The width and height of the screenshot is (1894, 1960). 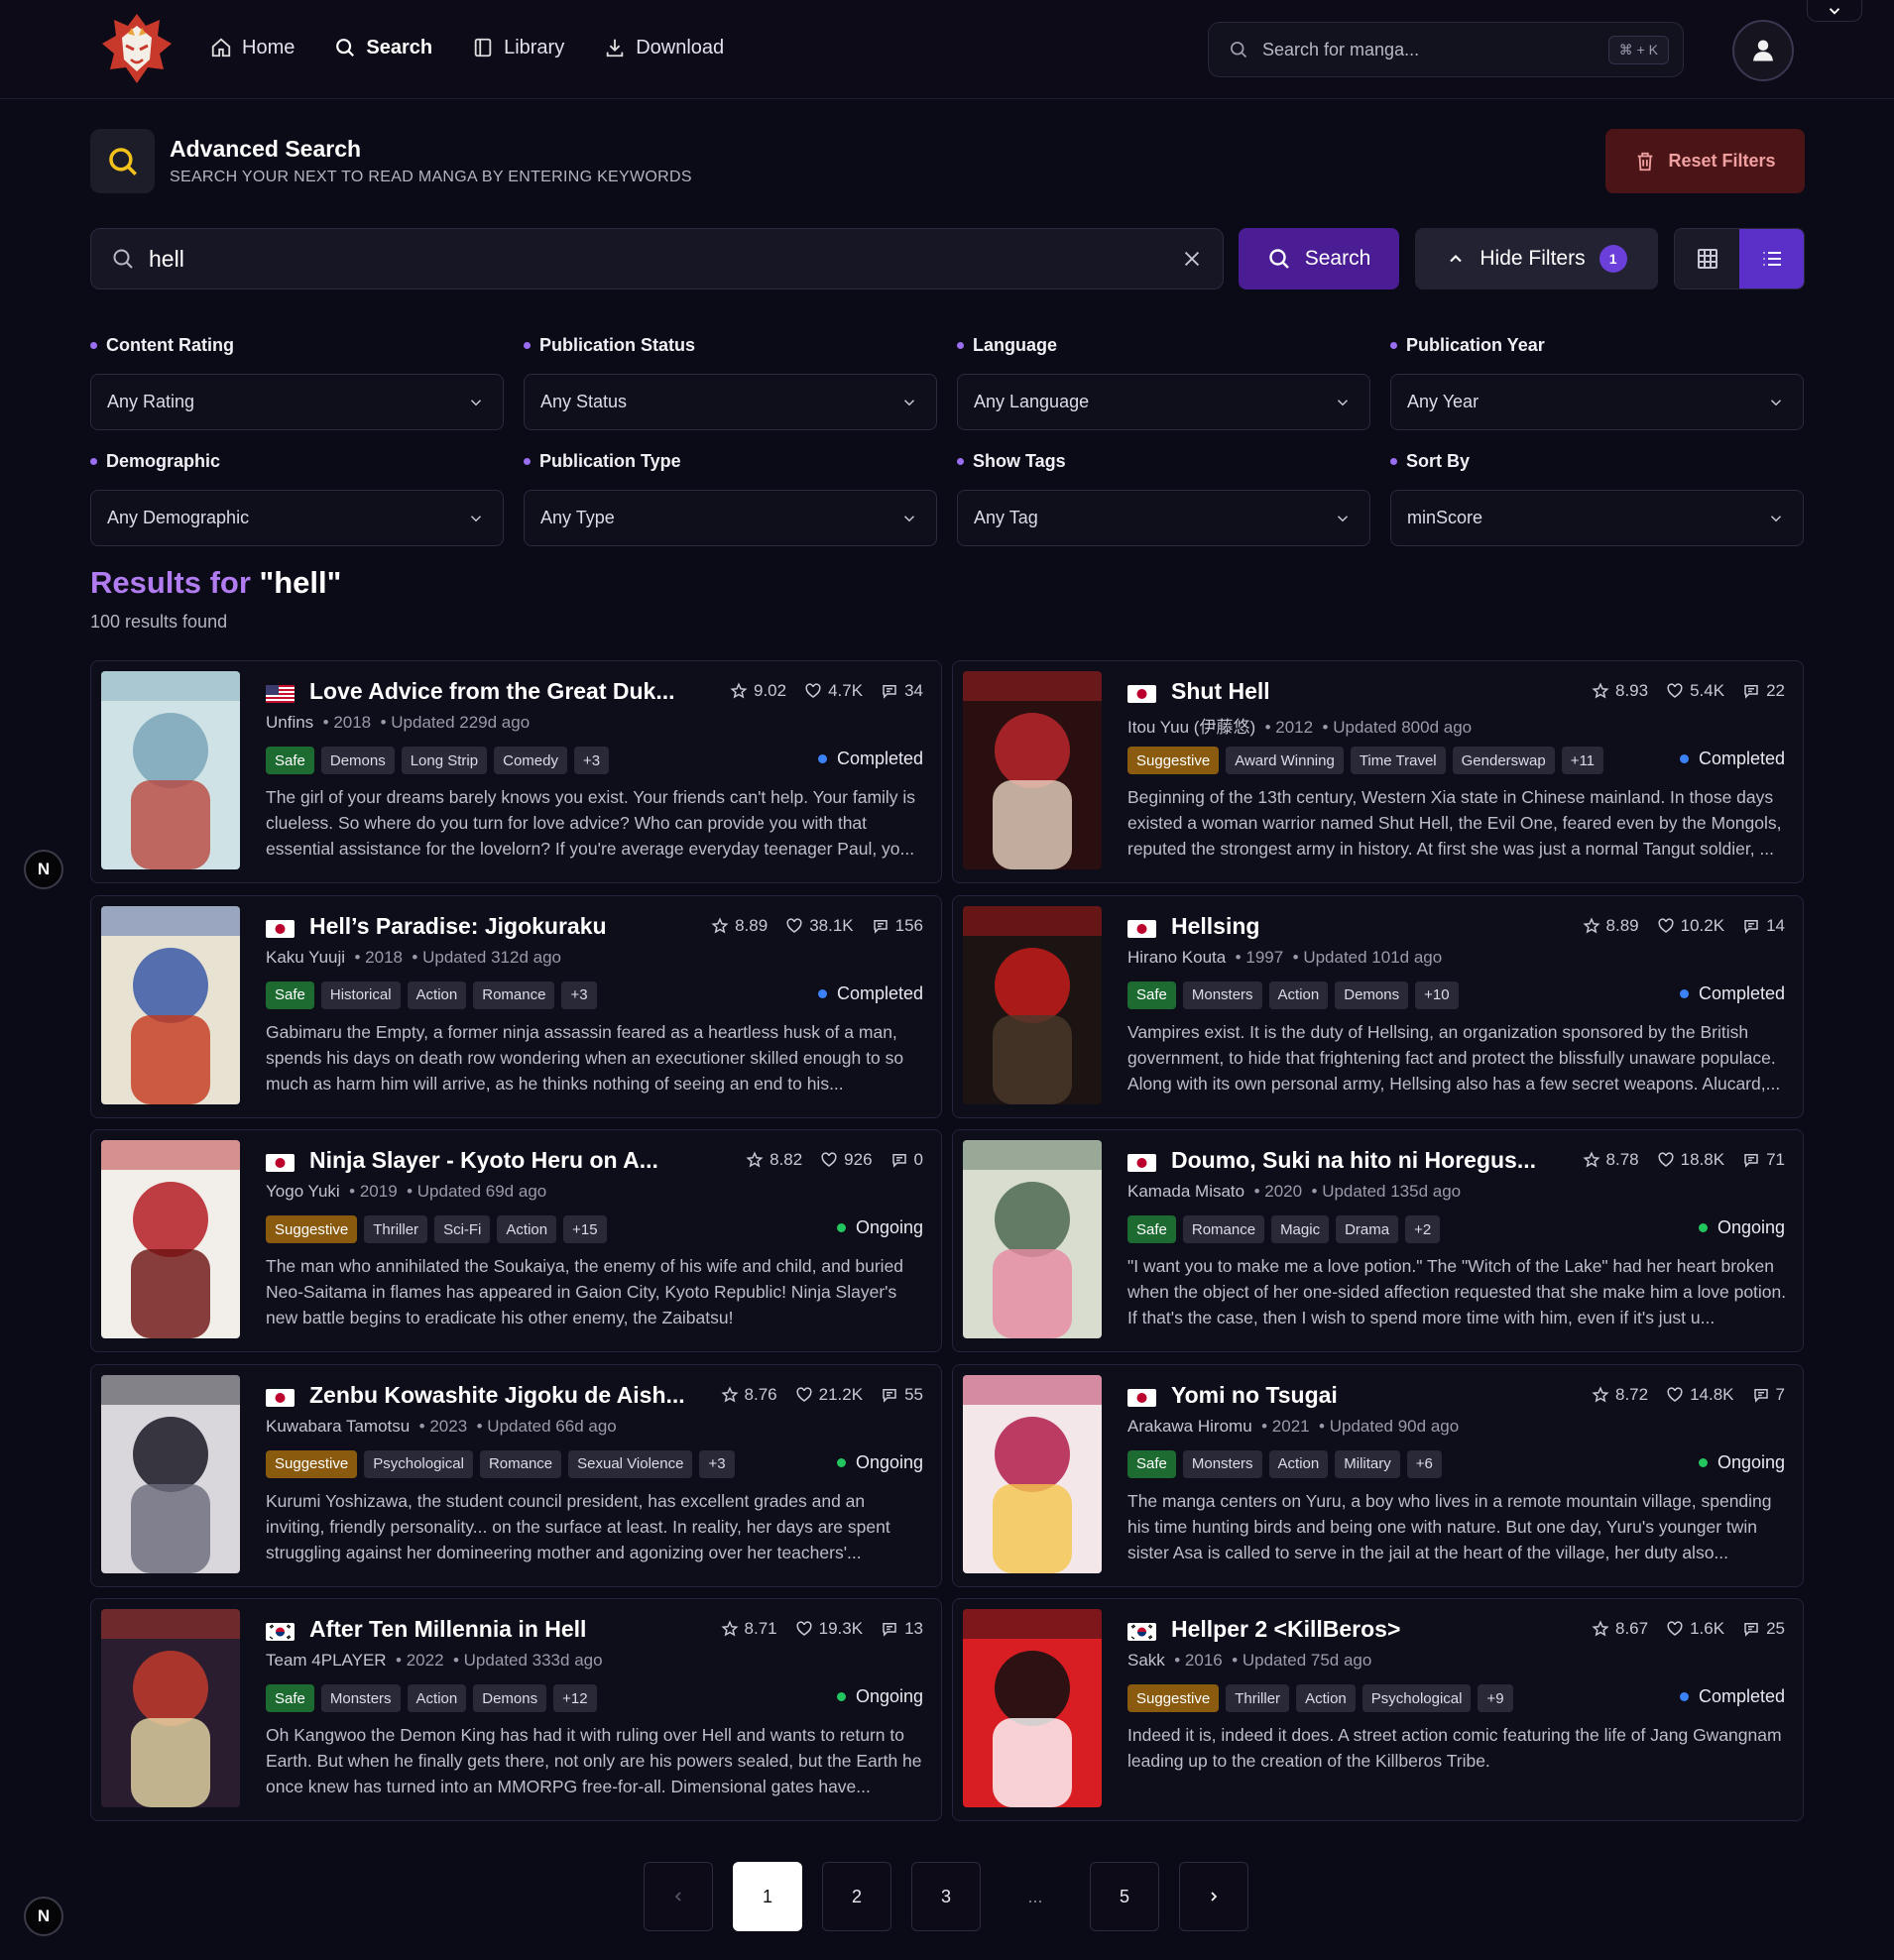 What do you see at coordinates (1300, 1229) in the screenshot?
I see `genre-tag: Magic` at bounding box center [1300, 1229].